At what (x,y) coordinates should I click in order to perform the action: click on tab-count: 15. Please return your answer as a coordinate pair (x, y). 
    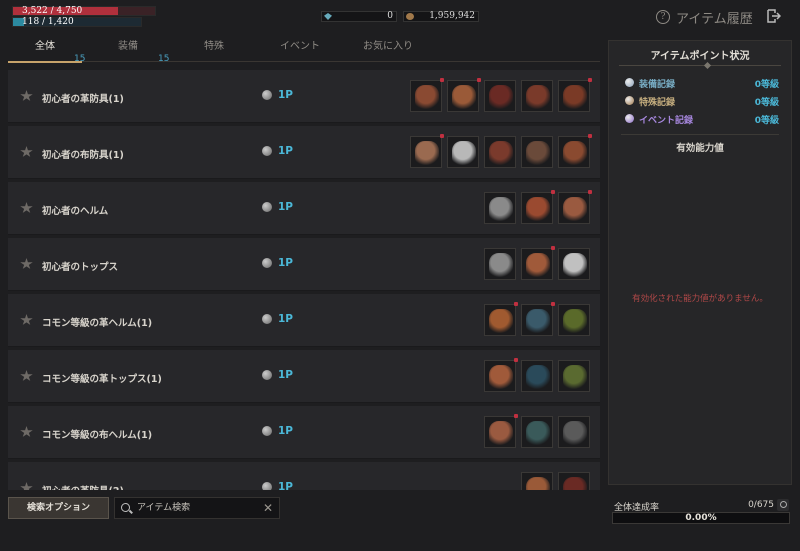
    Looking at the image, I should click on (164, 59).